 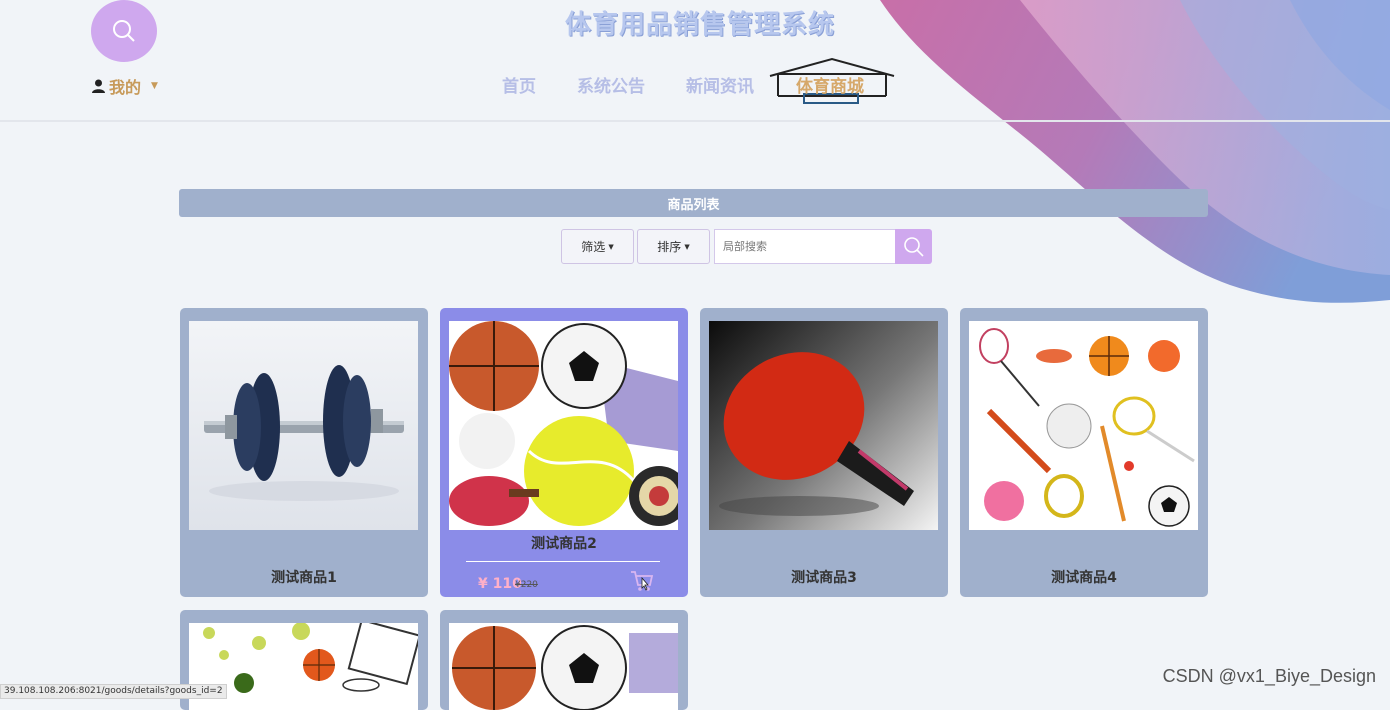 I want to click on local-search-button, so click(x=913, y=246).